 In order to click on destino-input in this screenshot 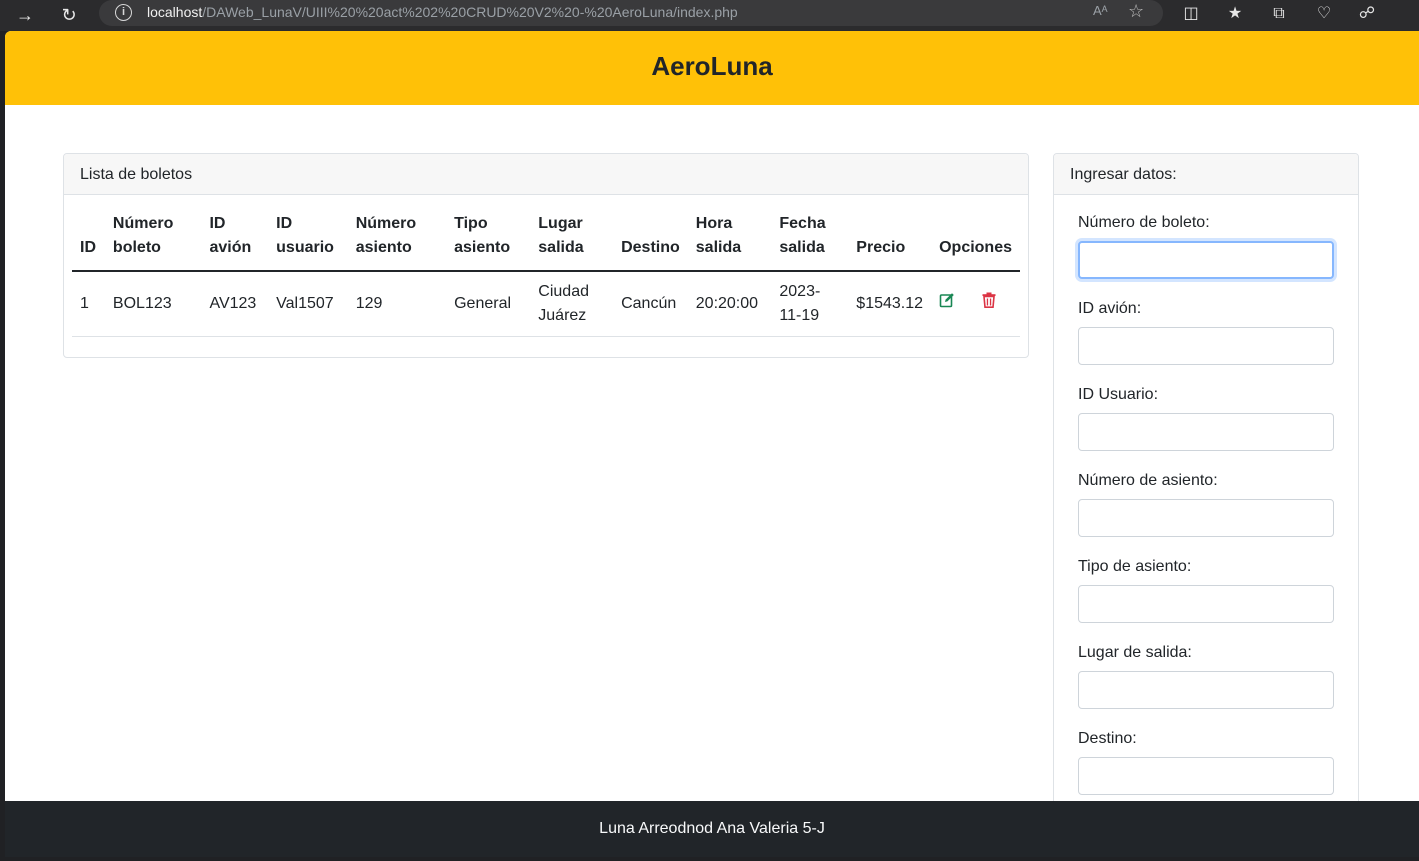, I will do `click(1206, 776)`.